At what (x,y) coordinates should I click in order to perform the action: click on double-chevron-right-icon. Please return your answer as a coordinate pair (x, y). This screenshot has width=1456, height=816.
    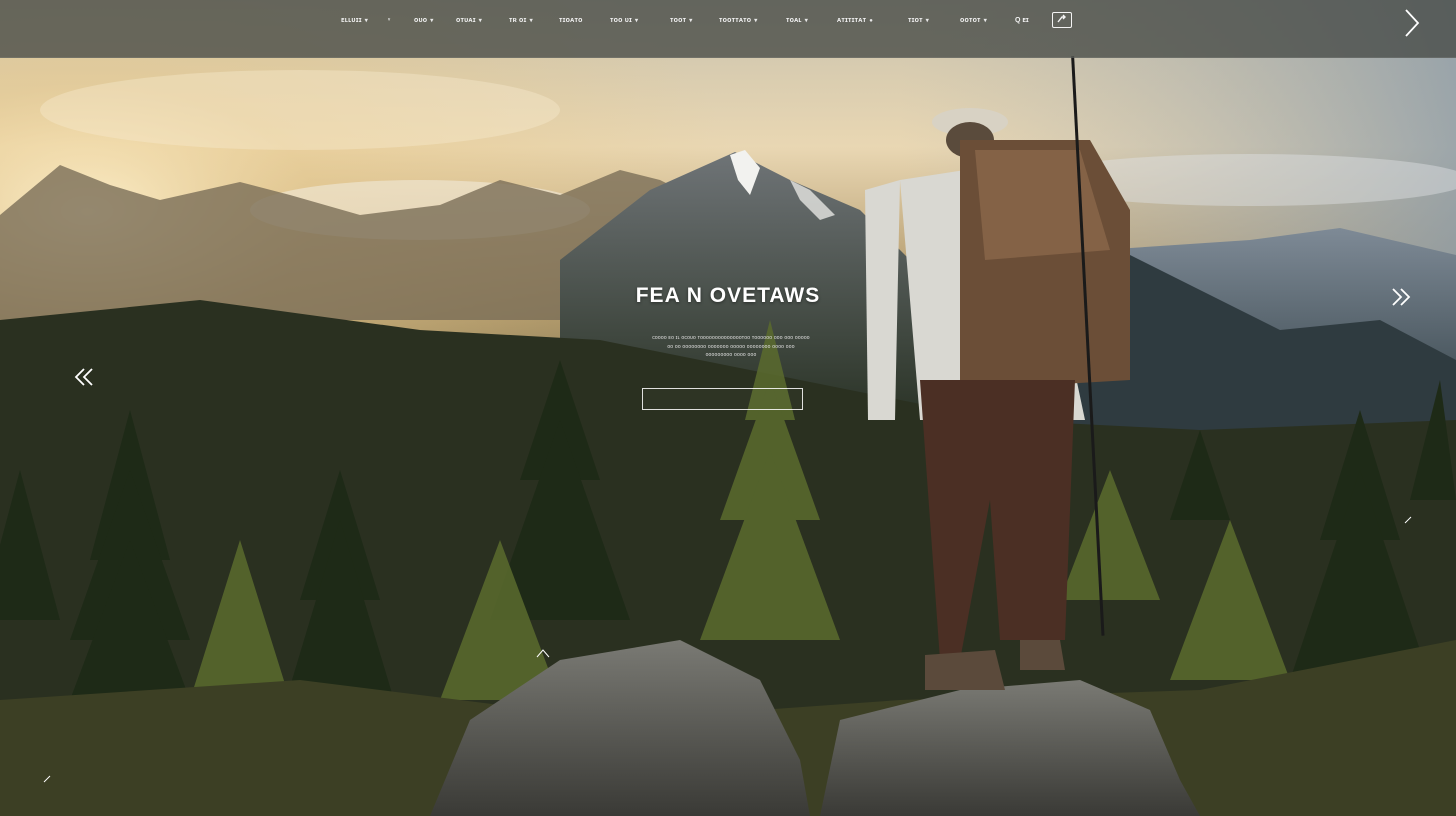
    Looking at the image, I should click on (1400, 297).